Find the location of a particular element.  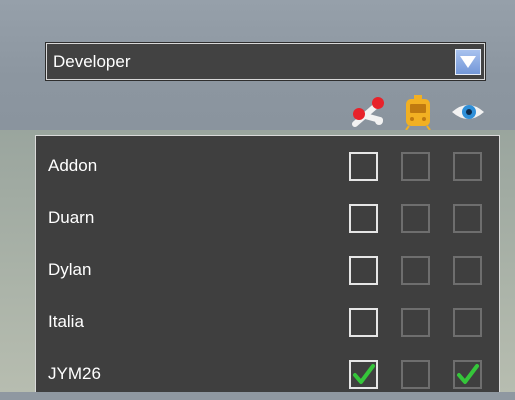

developer-dropdown: Developer is located at coordinates (265, 61).